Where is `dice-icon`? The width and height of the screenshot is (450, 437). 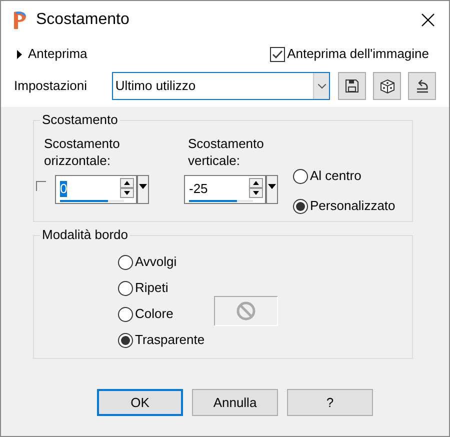 dice-icon is located at coordinates (387, 86).